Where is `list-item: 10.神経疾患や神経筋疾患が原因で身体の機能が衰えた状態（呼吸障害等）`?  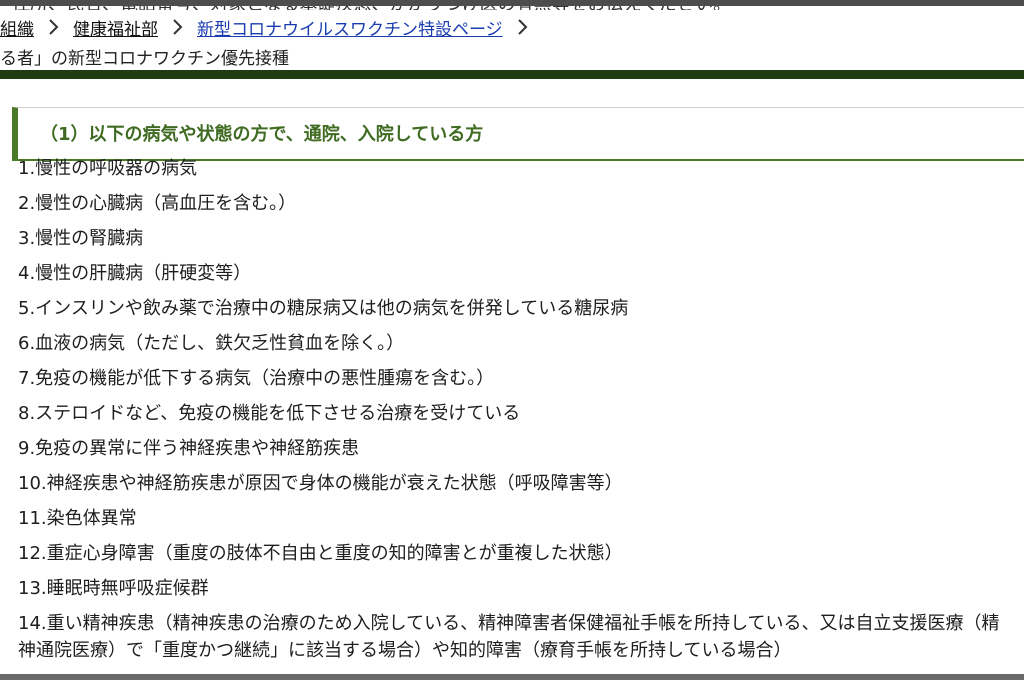
list-item: 10.神経疾患や神経筋疾患が原因で身体の機能が衰えた状態（呼吸障害等） is located at coordinates (320, 483).